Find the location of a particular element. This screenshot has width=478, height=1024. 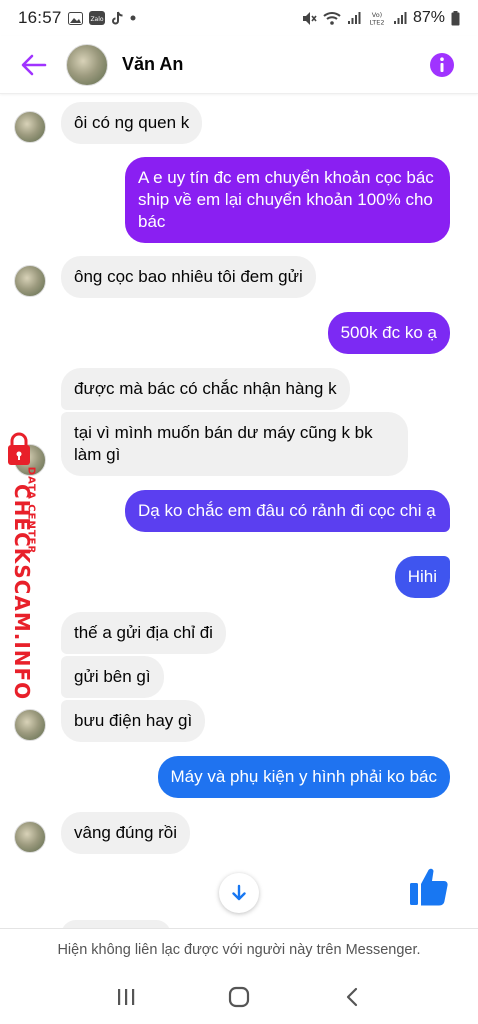

arrow-down-icon is located at coordinates (239, 892).